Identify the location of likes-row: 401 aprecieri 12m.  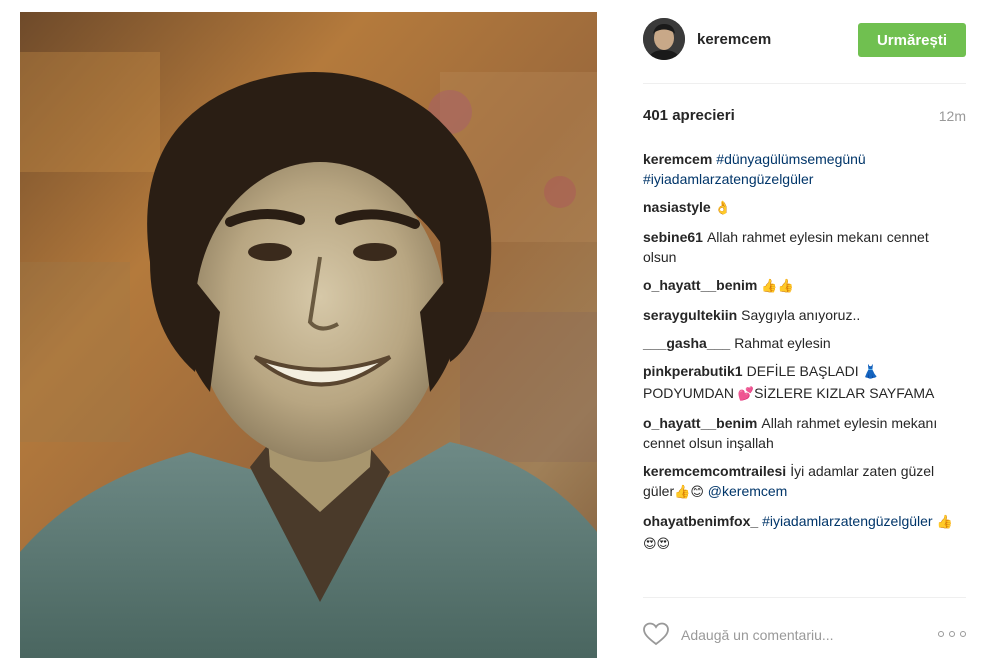
(804, 117).